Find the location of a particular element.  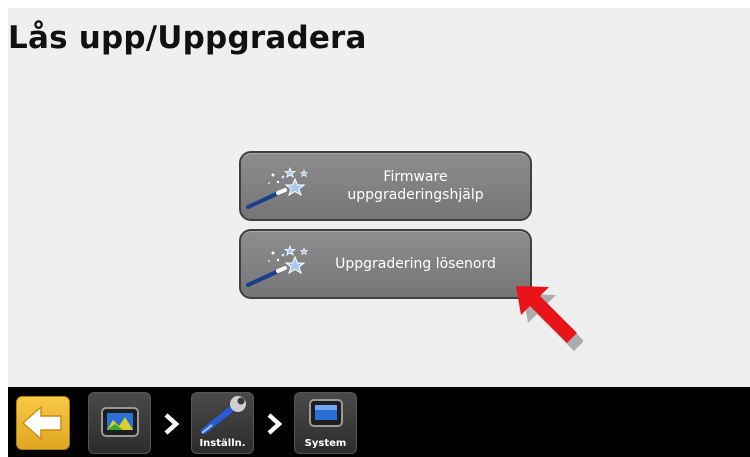

upgrade-password-button: Uppgradering lösenord is located at coordinates (385, 264).